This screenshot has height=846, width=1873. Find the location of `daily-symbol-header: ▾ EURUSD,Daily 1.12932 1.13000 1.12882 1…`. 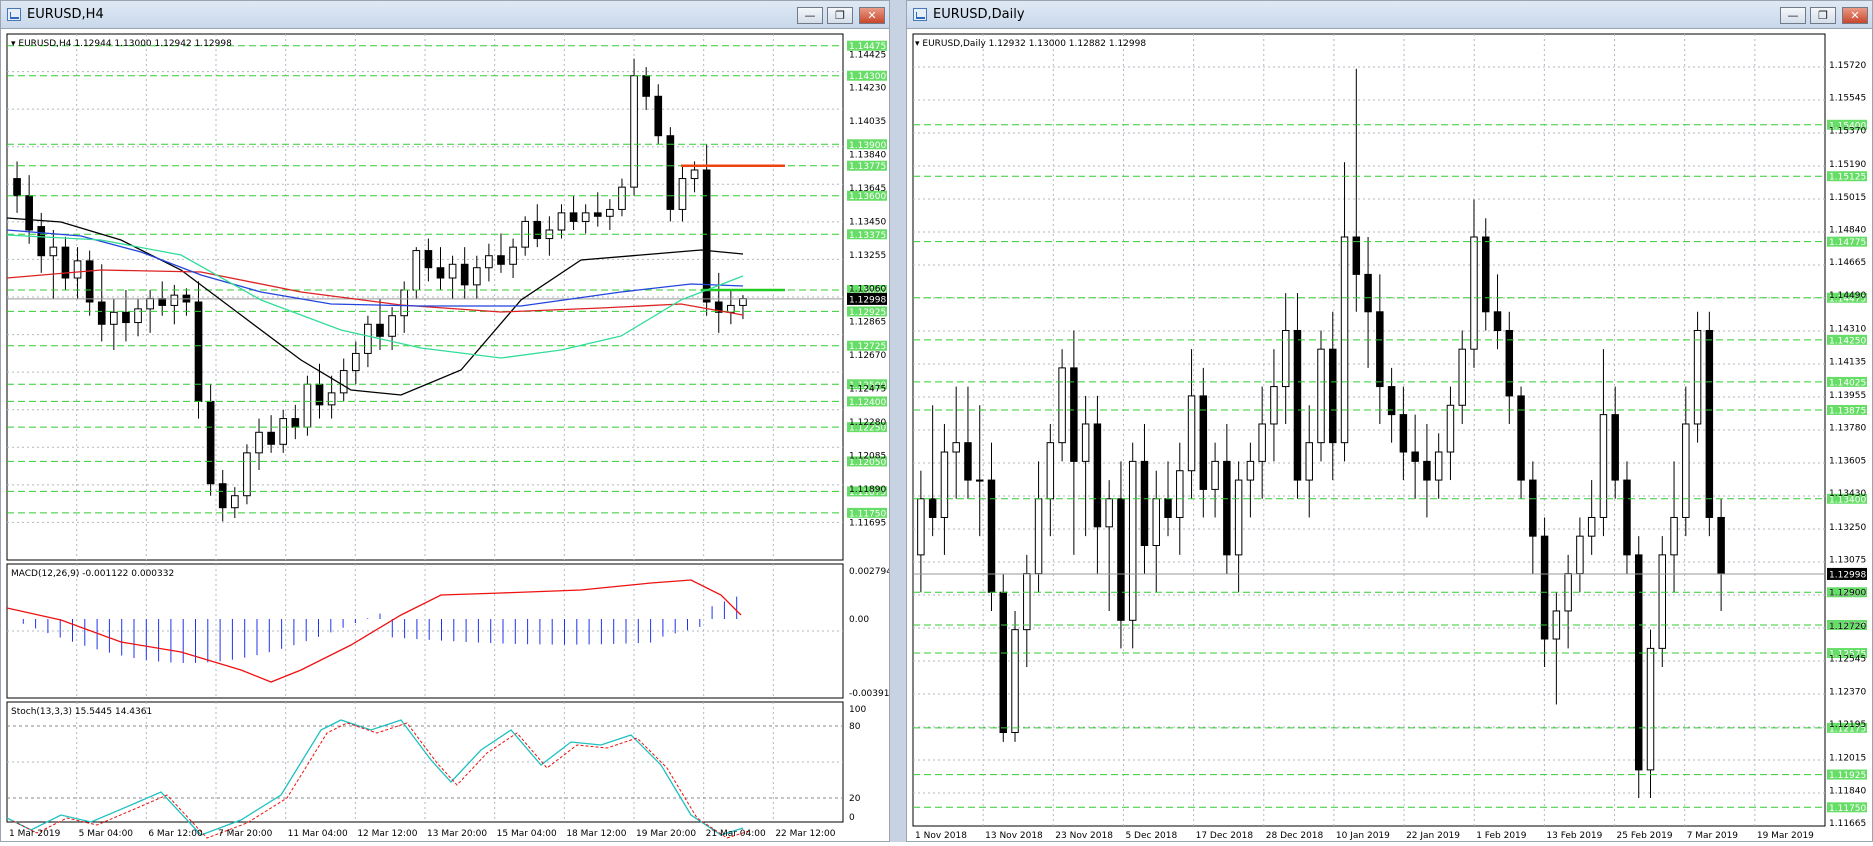

daily-symbol-header: ▾ EURUSD,Daily 1.12932 1.13000 1.12882 1… is located at coordinates (1030, 44).